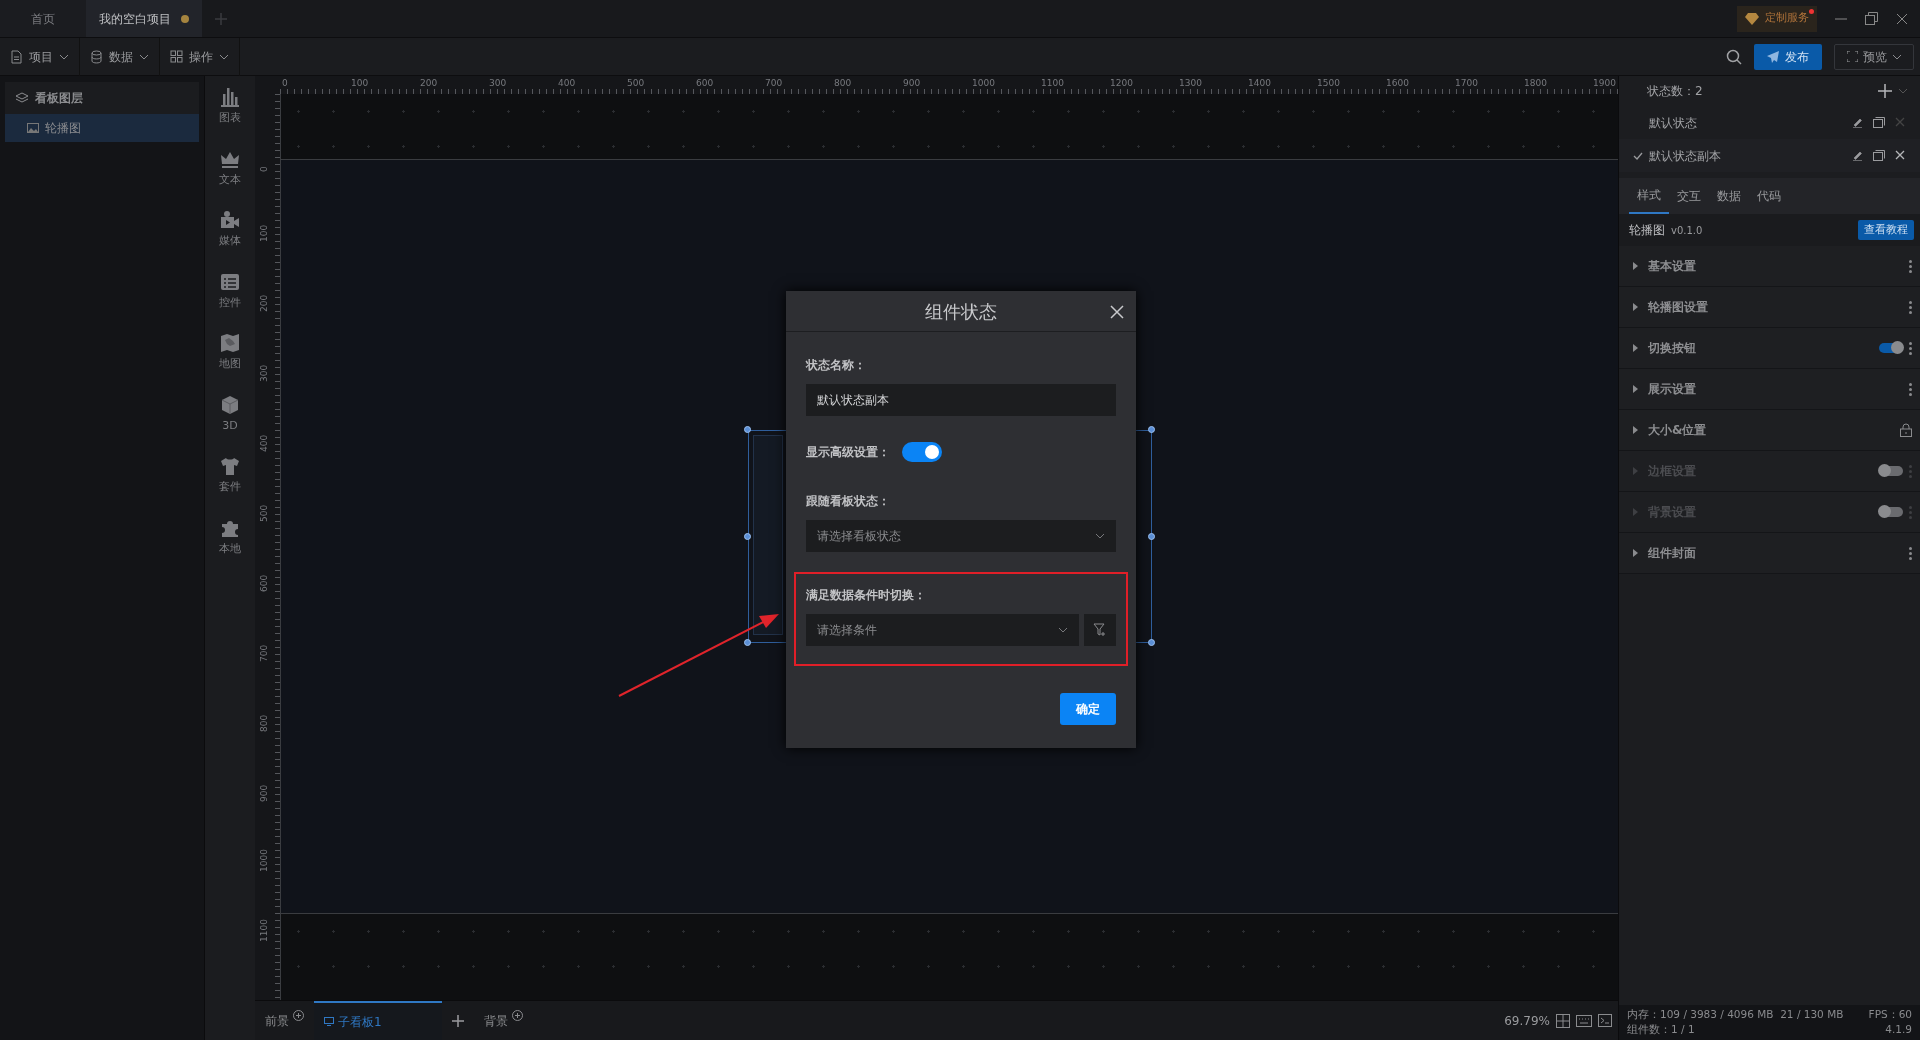 The width and height of the screenshot is (1920, 1040). What do you see at coordinates (866, 595) in the screenshot?
I see `field-label: 满足数据条件时切换：` at bounding box center [866, 595].